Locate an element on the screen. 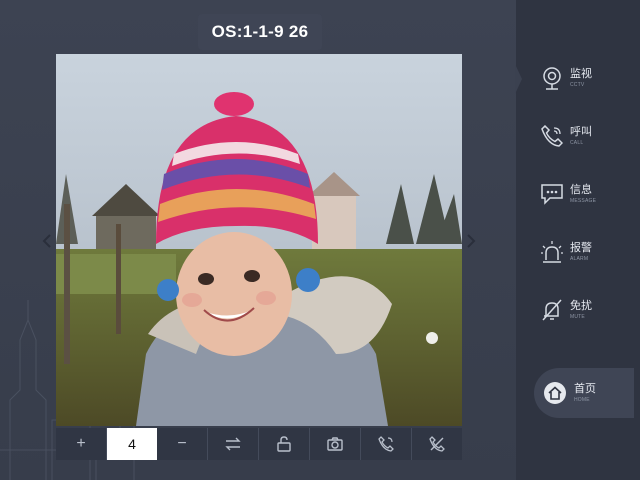  swap-button is located at coordinates (233, 444).